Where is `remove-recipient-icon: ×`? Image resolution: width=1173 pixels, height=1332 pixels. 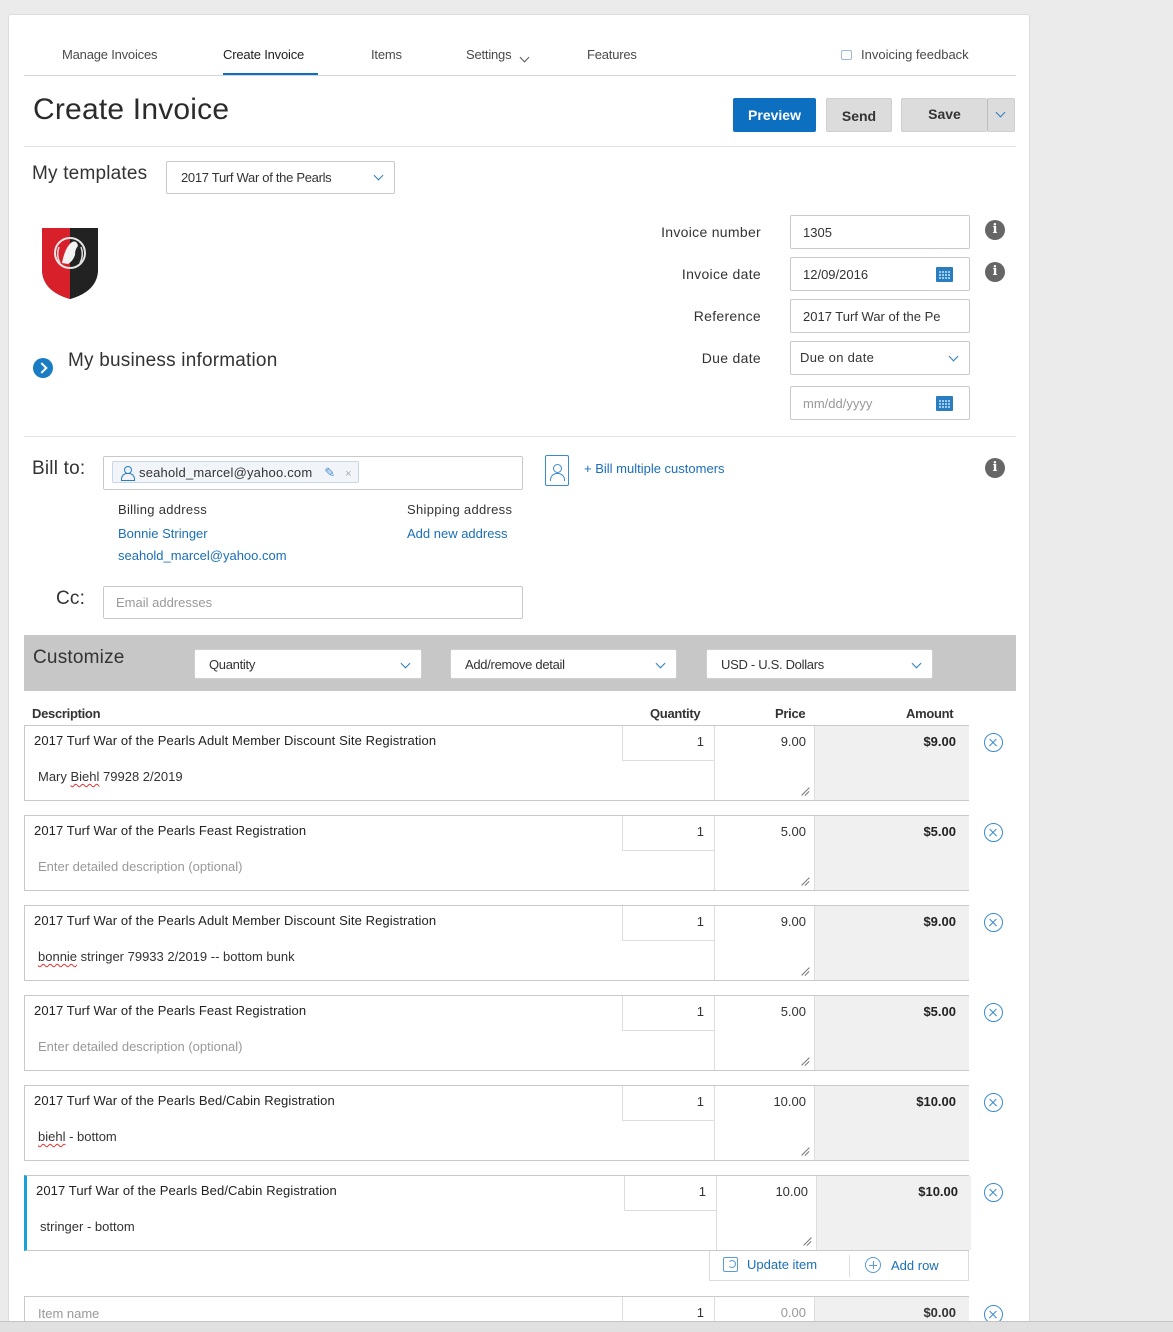
remove-recipient-icon: × is located at coordinates (348, 474).